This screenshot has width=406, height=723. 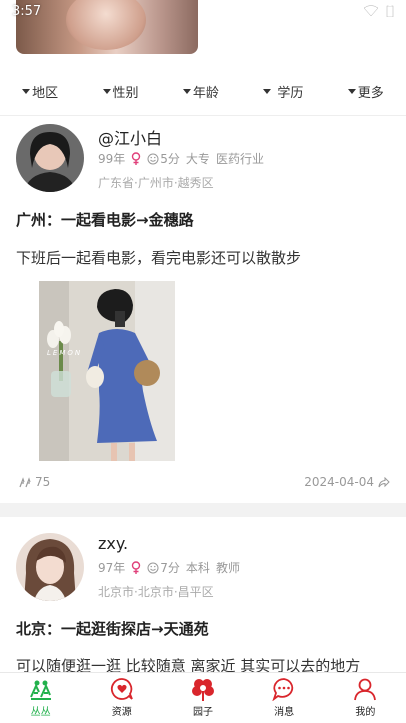 What do you see at coordinates (371, 10) in the screenshot?
I see `wifi-icon` at bounding box center [371, 10].